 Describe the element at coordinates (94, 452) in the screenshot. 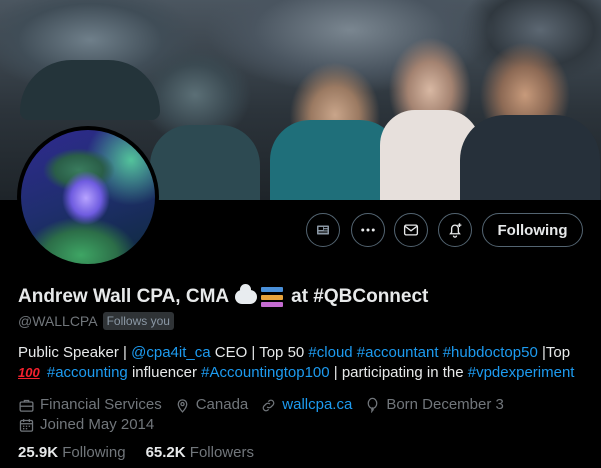

I see `following-label: Following` at that location.